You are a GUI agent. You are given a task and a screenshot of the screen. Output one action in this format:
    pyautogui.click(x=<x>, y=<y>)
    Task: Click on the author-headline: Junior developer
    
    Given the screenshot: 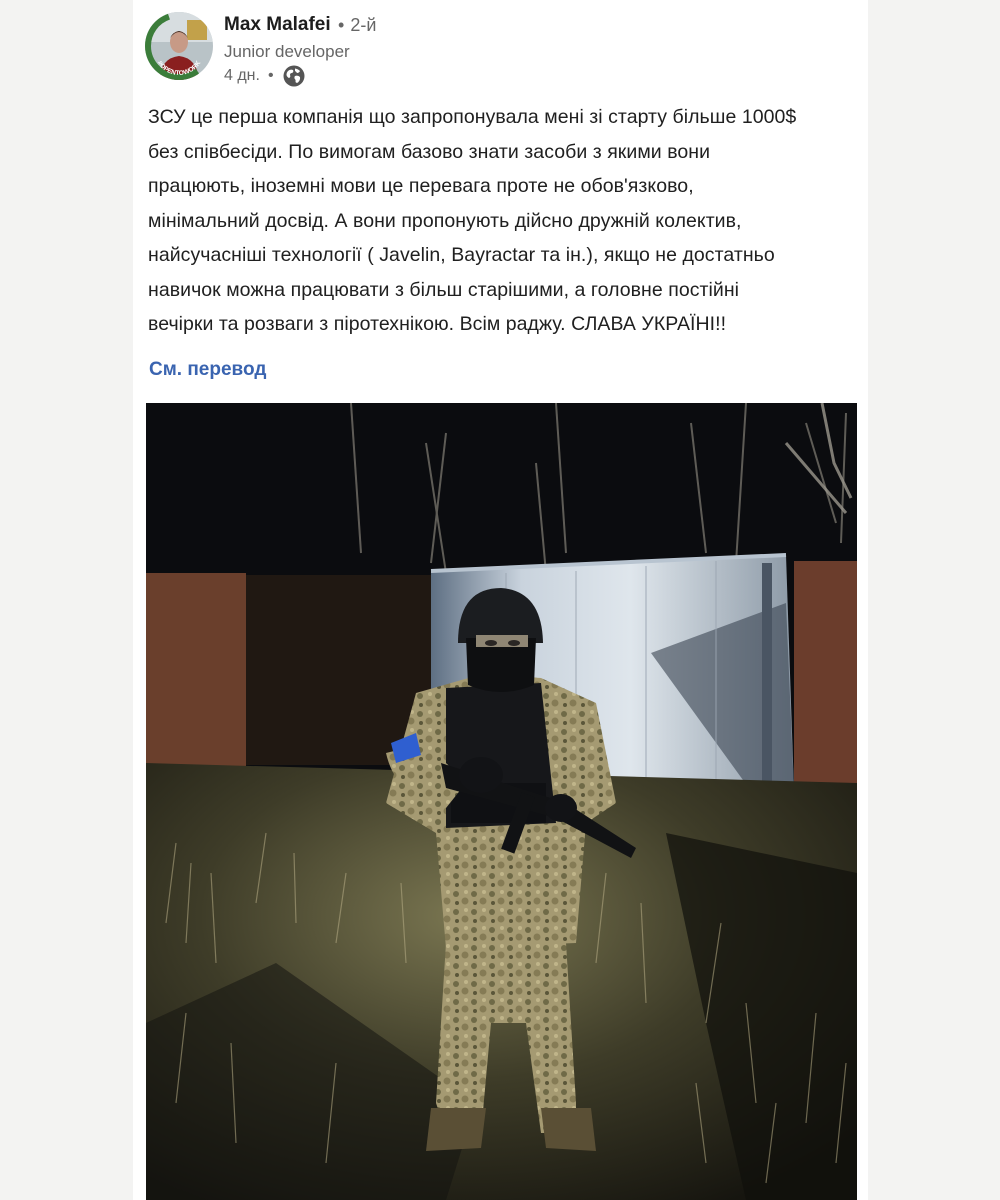 What is the action you would take?
    pyautogui.click(x=287, y=51)
    